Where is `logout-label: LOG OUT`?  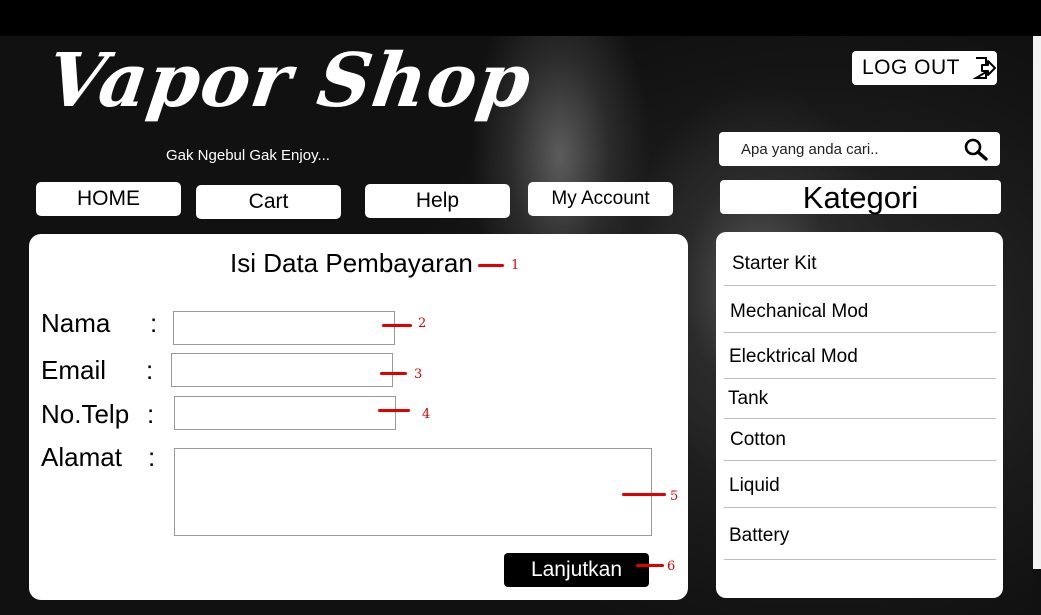 logout-label: LOG OUT is located at coordinates (911, 67).